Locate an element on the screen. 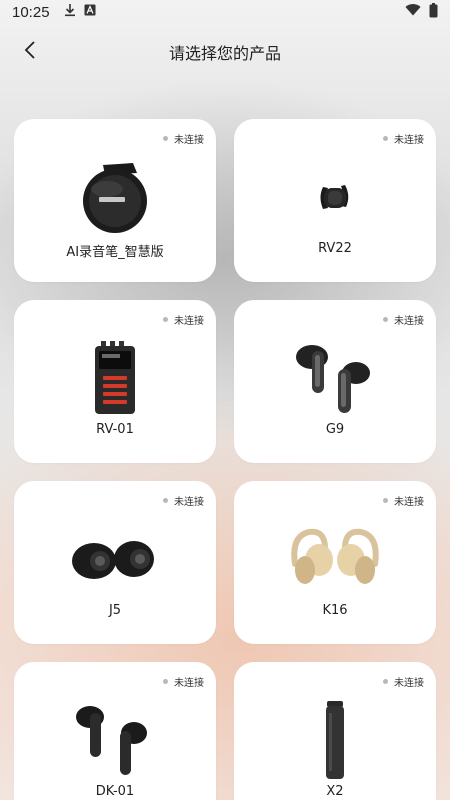 This screenshot has width=450, height=800. product-card-rv22: 未连接 RV22 is located at coordinates (335, 200).